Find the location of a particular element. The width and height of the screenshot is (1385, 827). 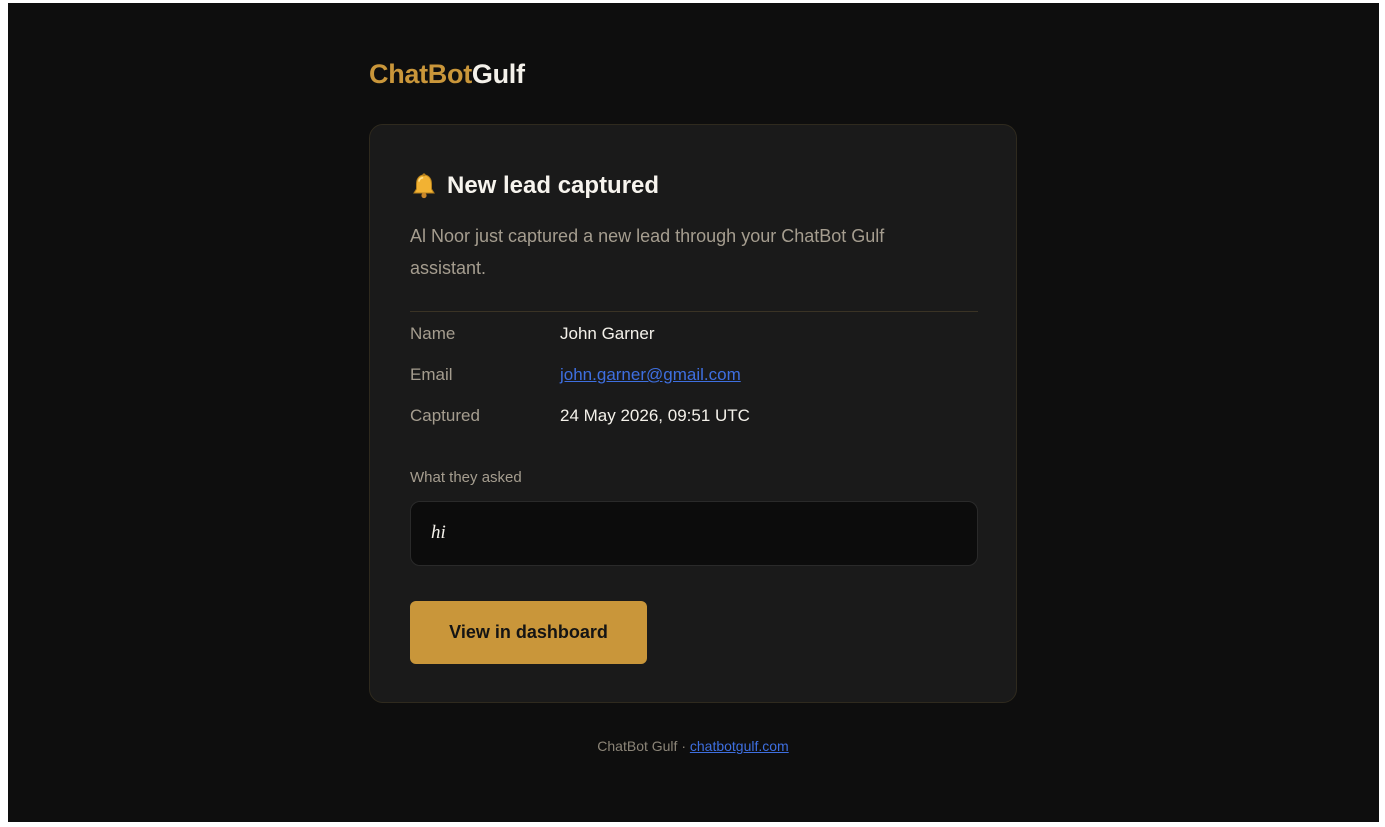

field-label-captured: Captured is located at coordinates (445, 415).